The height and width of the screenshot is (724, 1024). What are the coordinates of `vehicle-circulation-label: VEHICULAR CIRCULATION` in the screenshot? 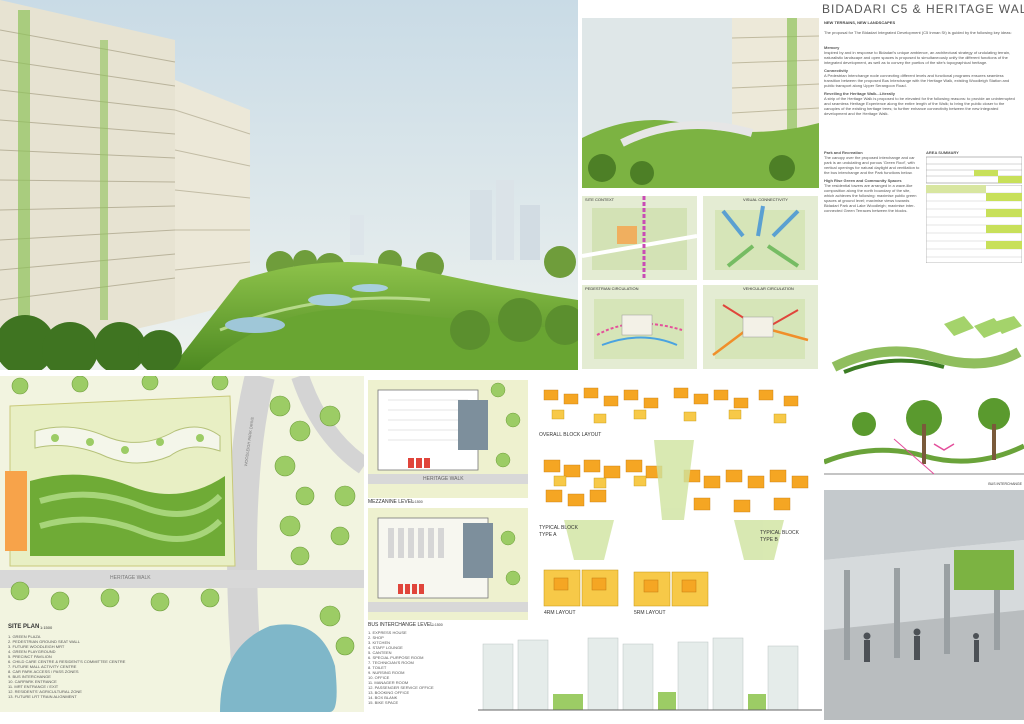 It's located at (768, 288).